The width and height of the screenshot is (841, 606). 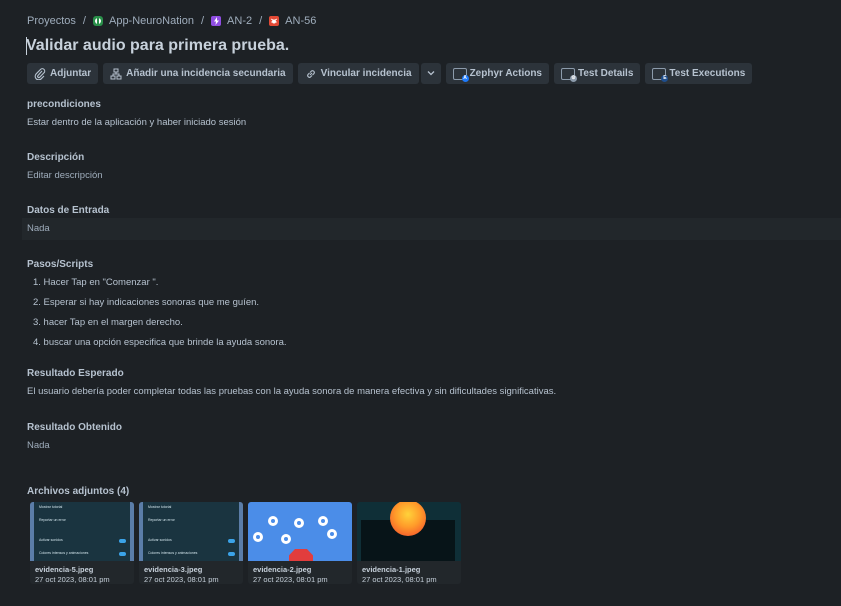 I want to click on breadcrumb-epic-label: AN-2, so click(x=239, y=21).